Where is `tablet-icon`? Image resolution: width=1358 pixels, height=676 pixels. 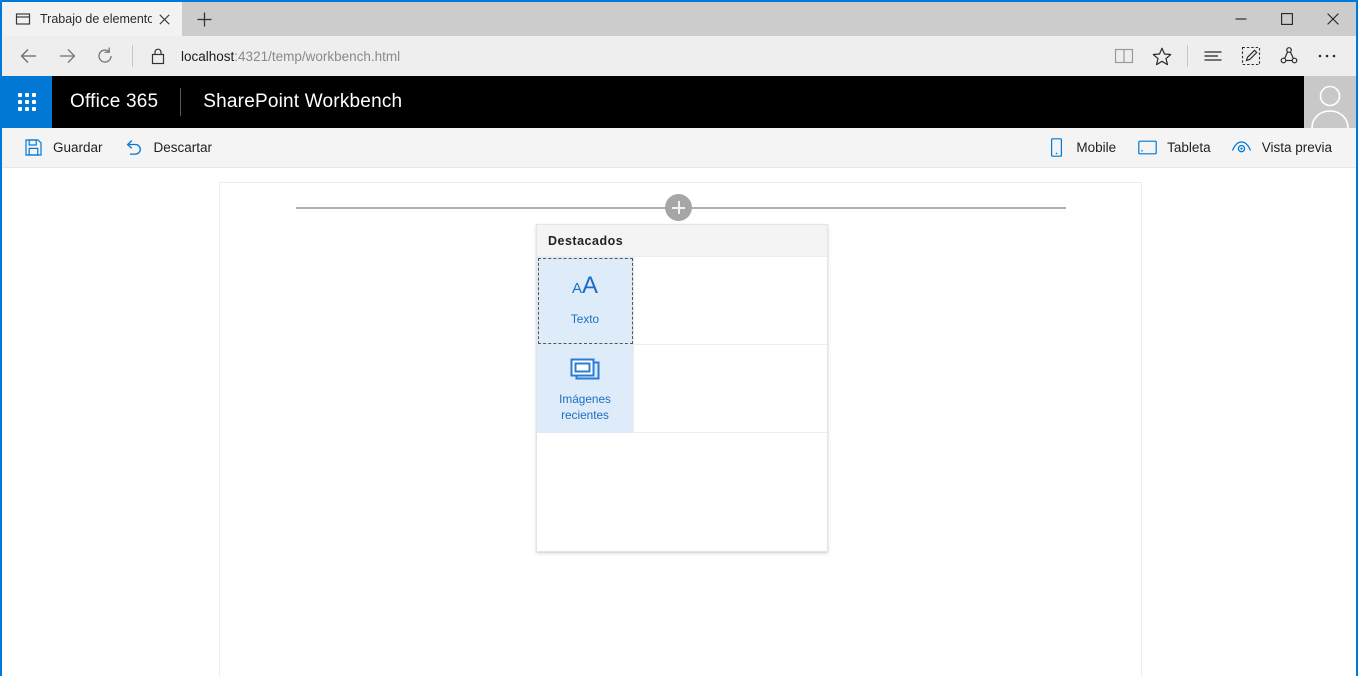 tablet-icon is located at coordinates (1147, 147).